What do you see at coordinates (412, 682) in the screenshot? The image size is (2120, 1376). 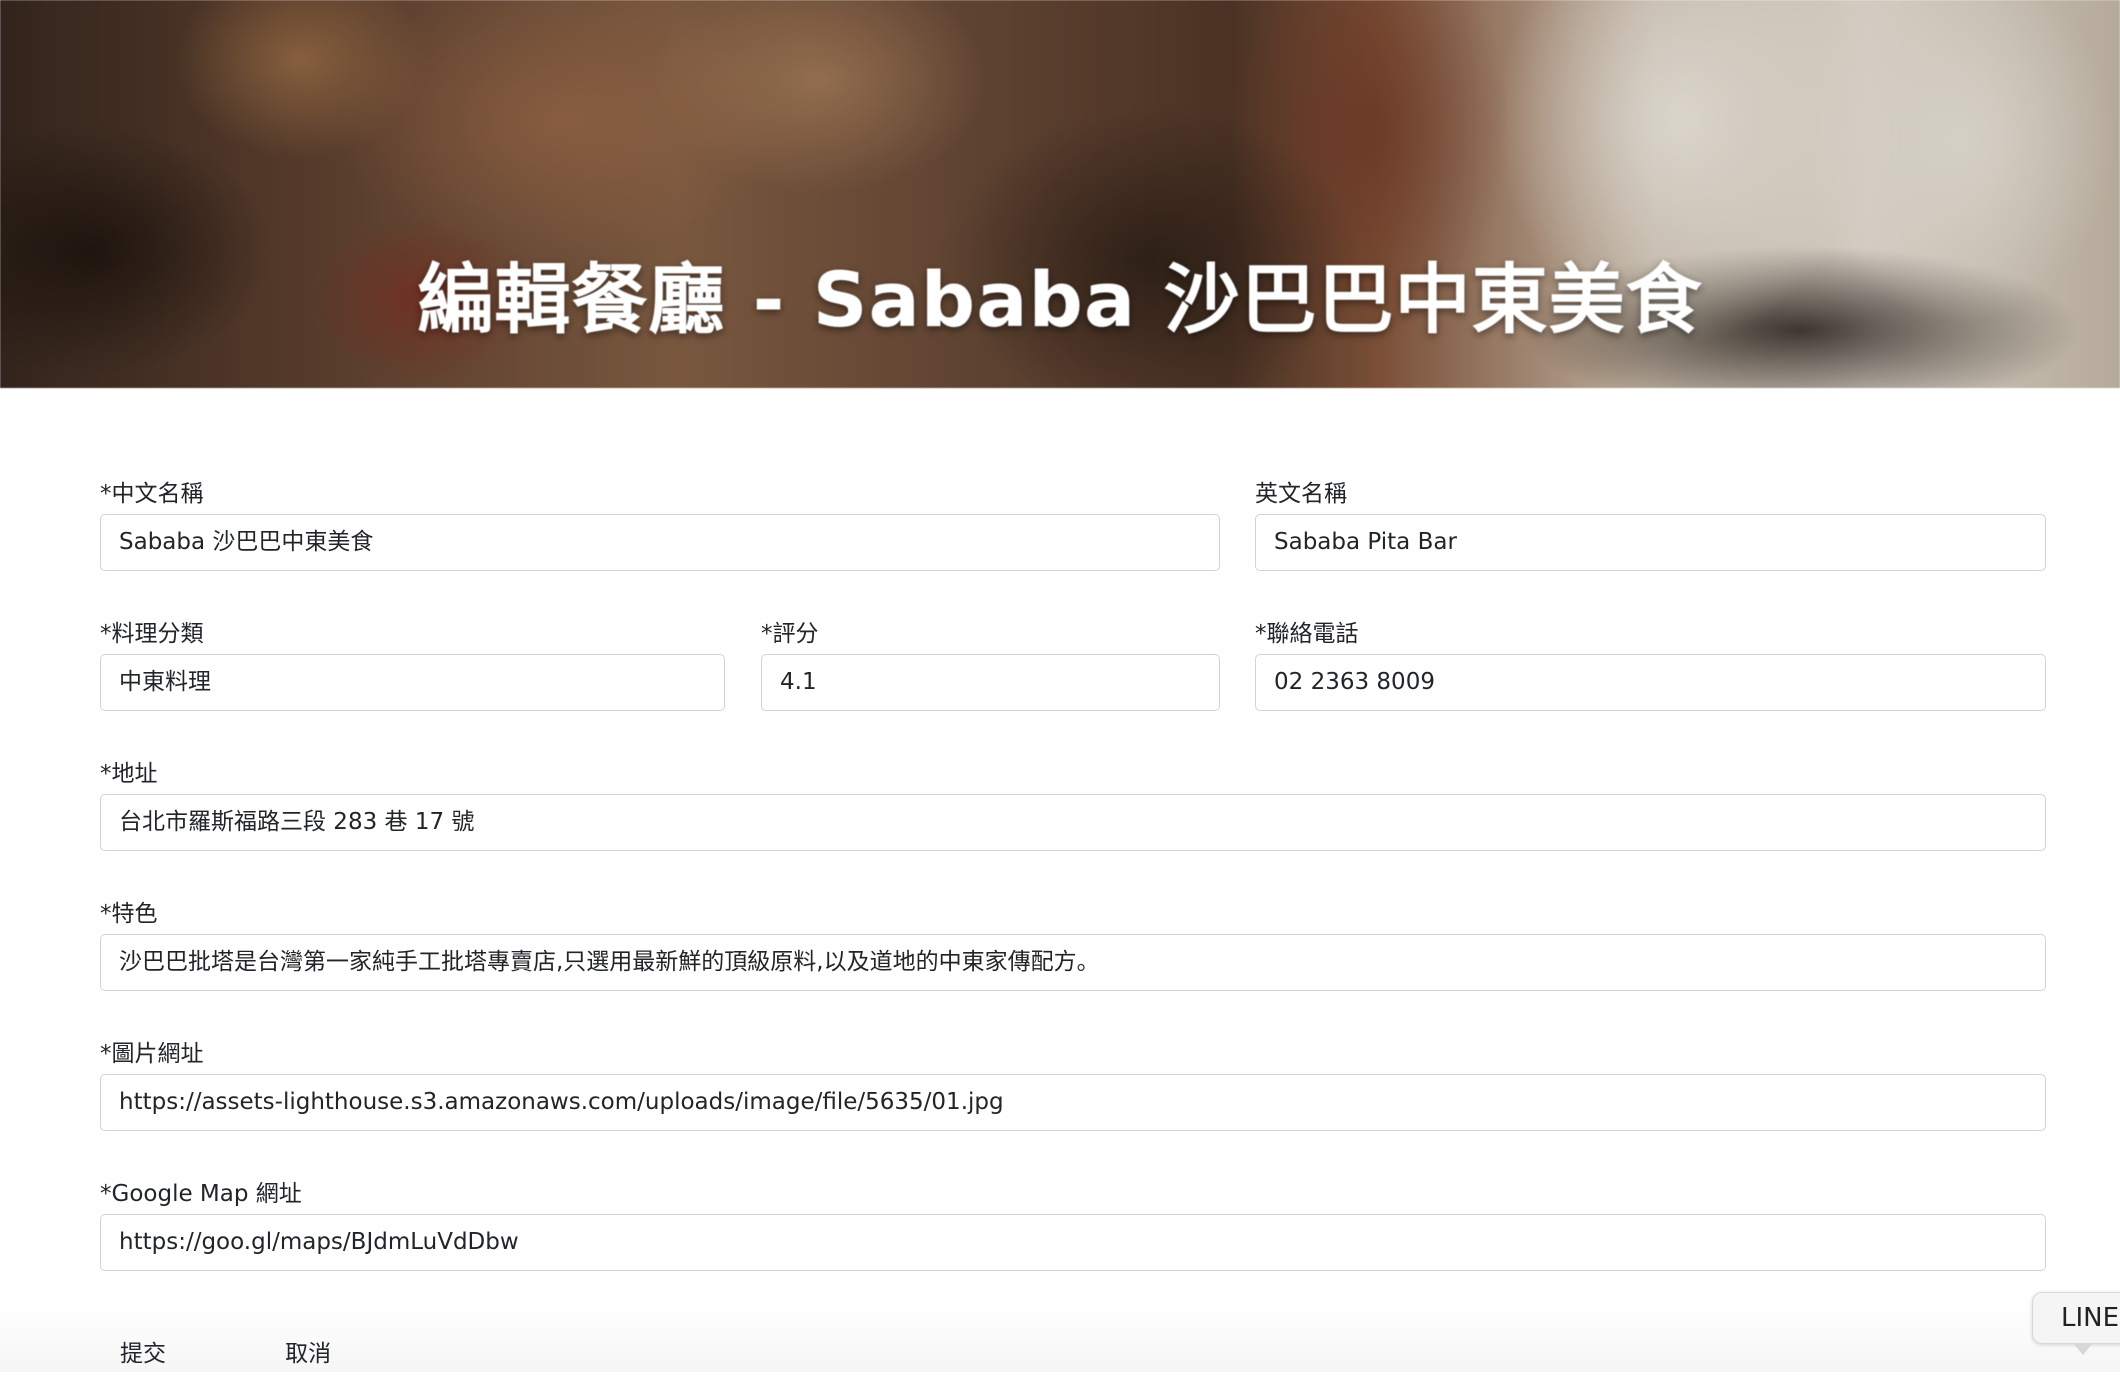 I see `category-input: 中東料理` at bounding box center [412, 682].